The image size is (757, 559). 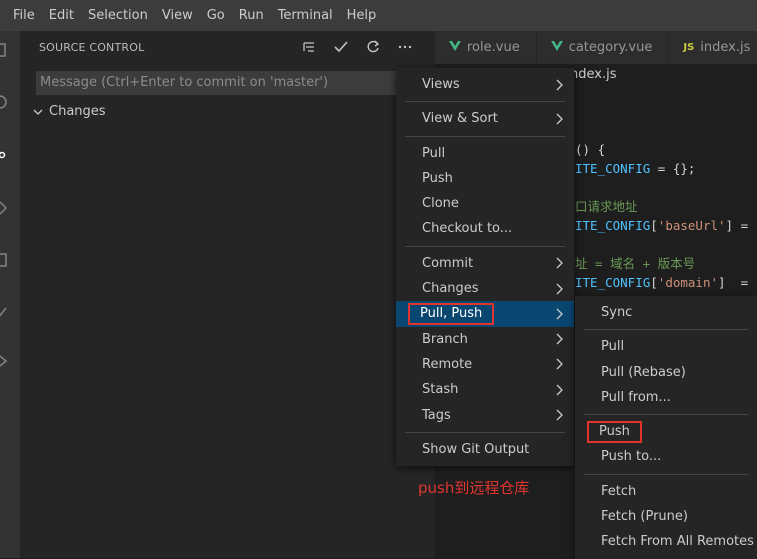 What do you see at coordinates (590, 149) in the screenshot?
I see `code-line: () {` at bounding box center [590, 149].